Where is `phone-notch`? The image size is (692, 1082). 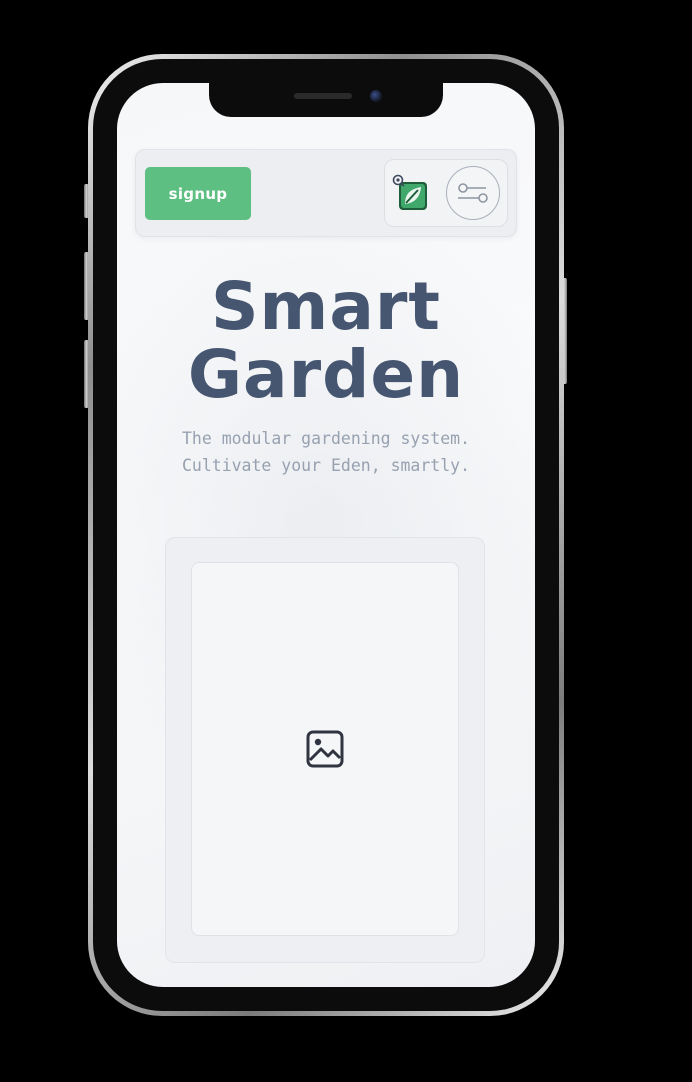 phone-notch is located at coordinates (326, 100).